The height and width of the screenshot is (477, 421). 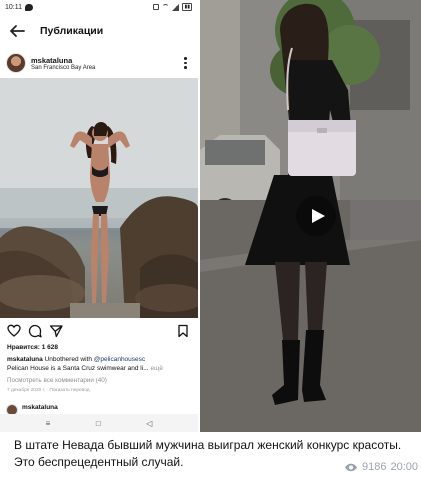 I want to click on page-title: Публикации, so click(x=72, y=31).